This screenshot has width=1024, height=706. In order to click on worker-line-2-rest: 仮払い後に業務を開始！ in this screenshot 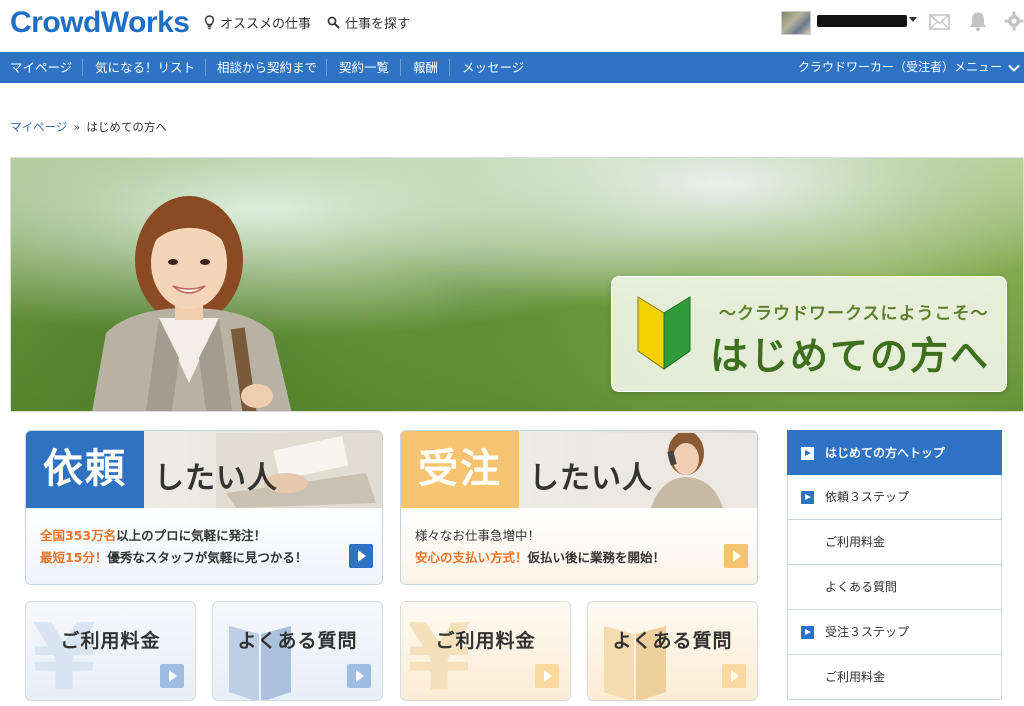, I will do `click(596, 557)`.